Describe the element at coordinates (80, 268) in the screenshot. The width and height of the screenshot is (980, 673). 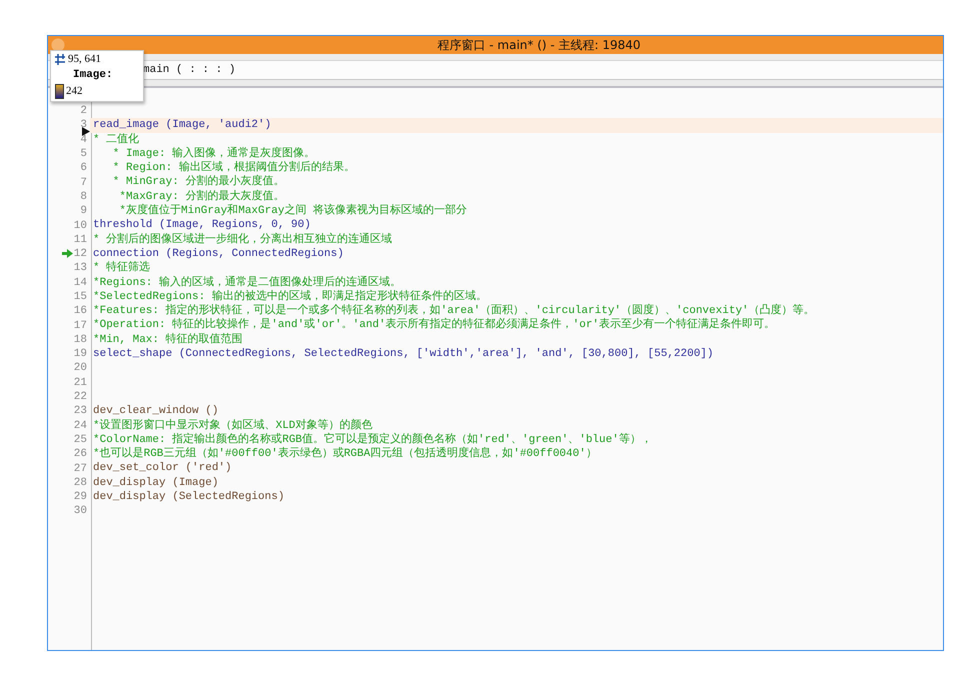
I see `line-number: 13` at that location.